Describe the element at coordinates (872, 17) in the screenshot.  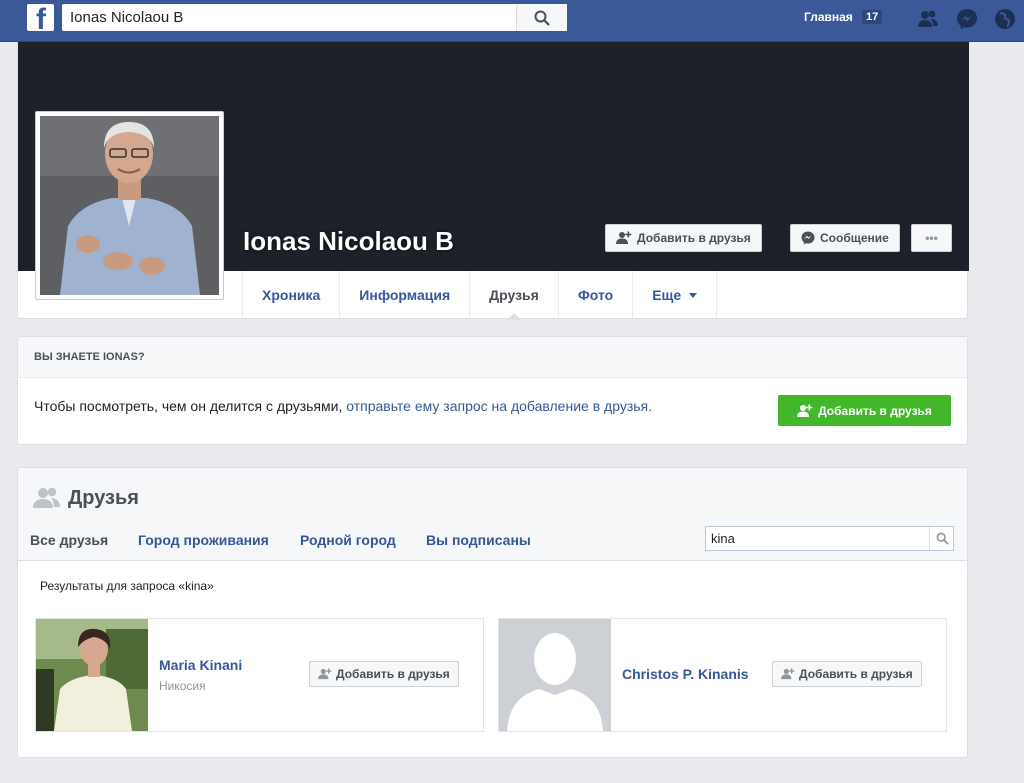
I see `home-count-badge: 17` at that location.